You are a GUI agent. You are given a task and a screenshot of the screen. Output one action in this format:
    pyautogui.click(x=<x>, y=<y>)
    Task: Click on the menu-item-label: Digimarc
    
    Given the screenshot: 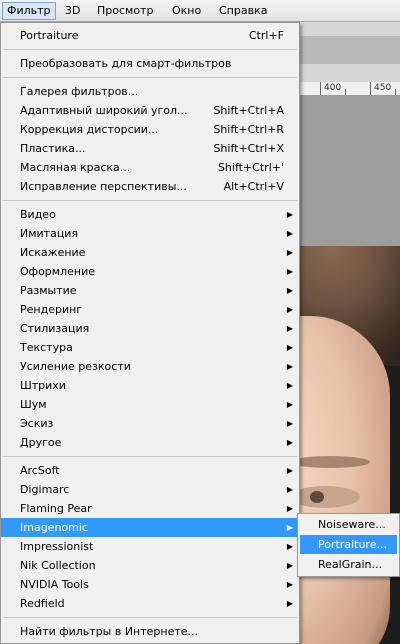 What is the action you would take?
    pyautogui.click(x=45, y=489)
    